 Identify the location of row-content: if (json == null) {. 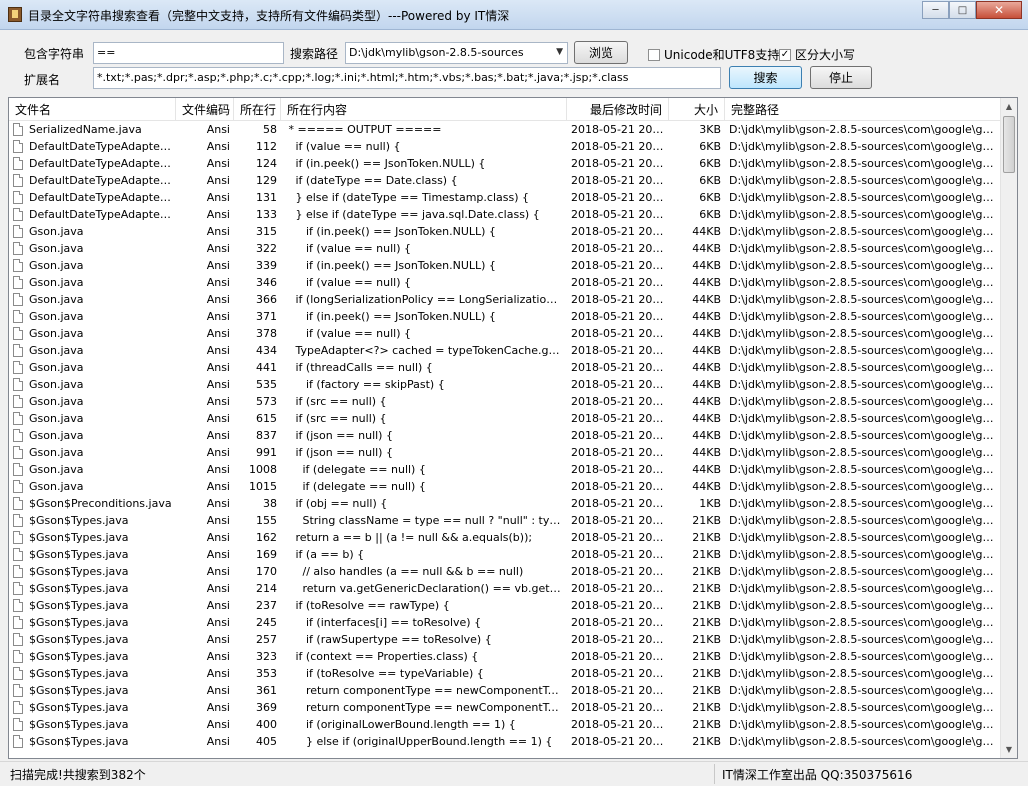
(339, 435).